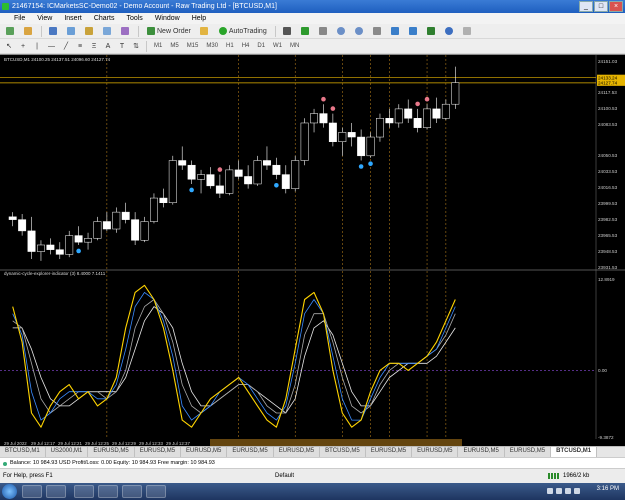 The width and height of the screenshot is (625, 500). What do you see at coordinates (193, 46) in the screenshot?
I see `timeframe-m15: M15` at bounding box center [193, 46].